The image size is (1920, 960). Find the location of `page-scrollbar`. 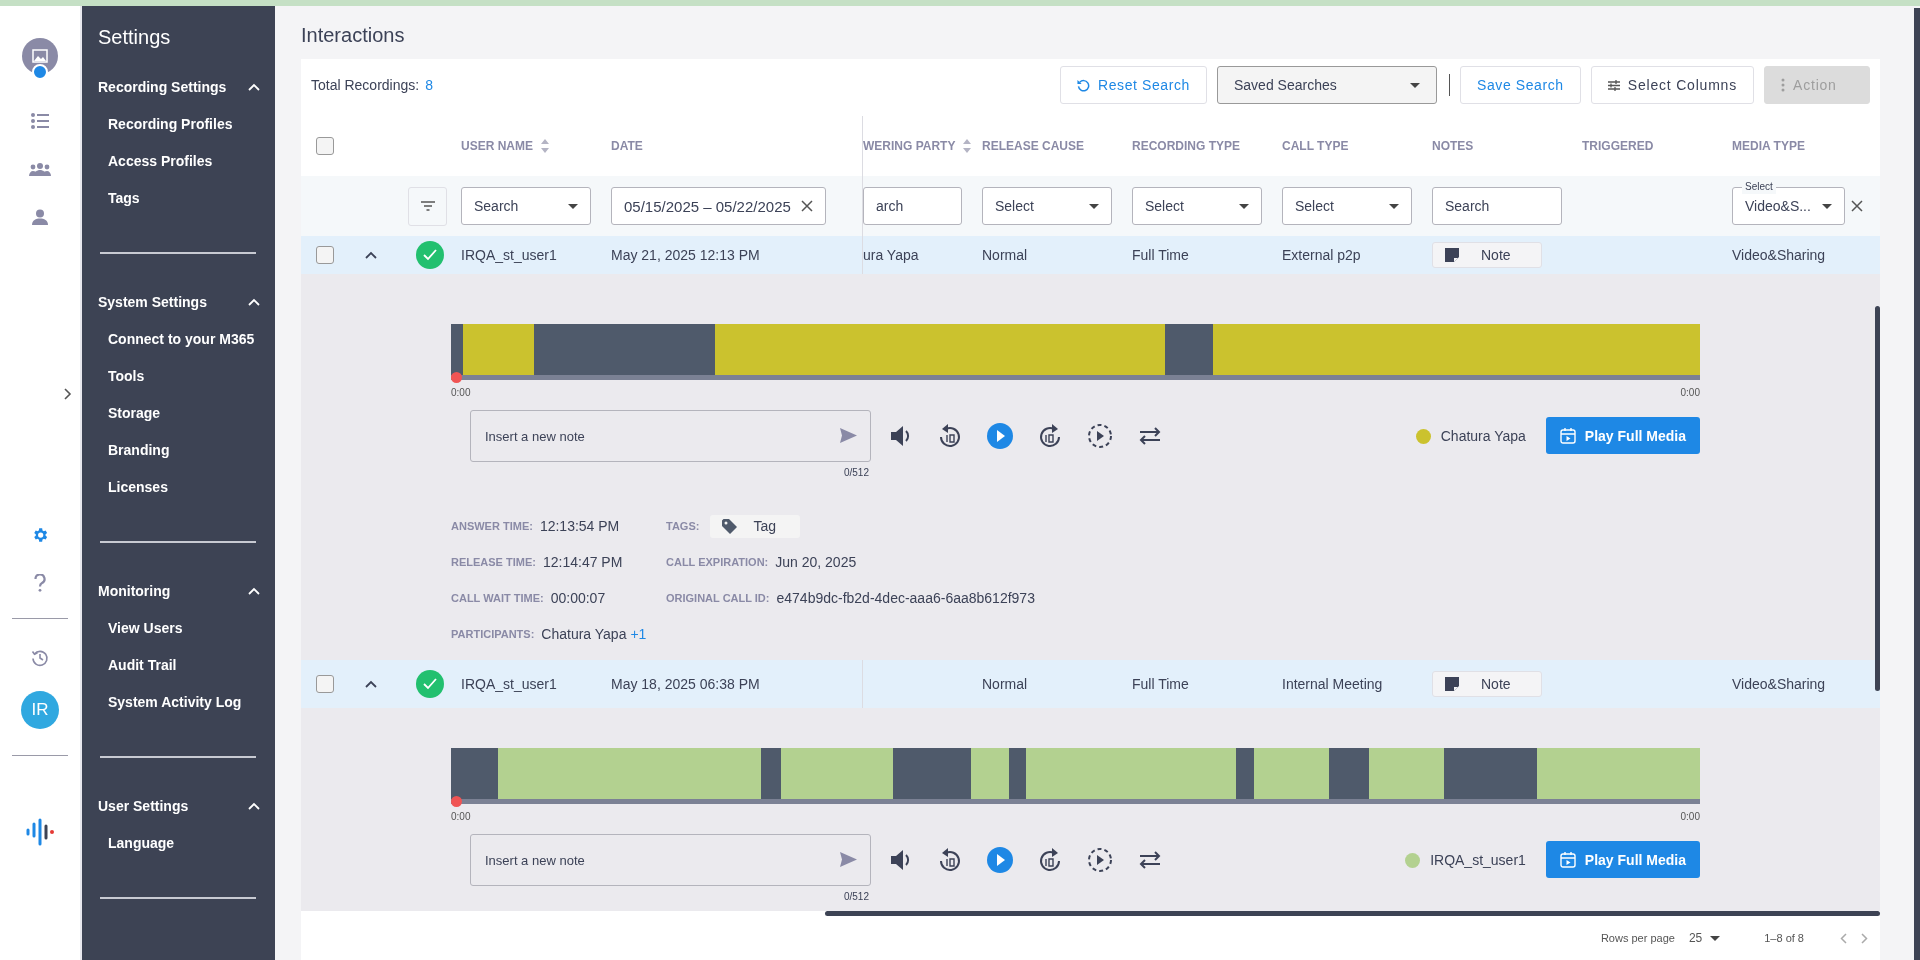

page-scrollbar is located at coordinates (1917, 484).